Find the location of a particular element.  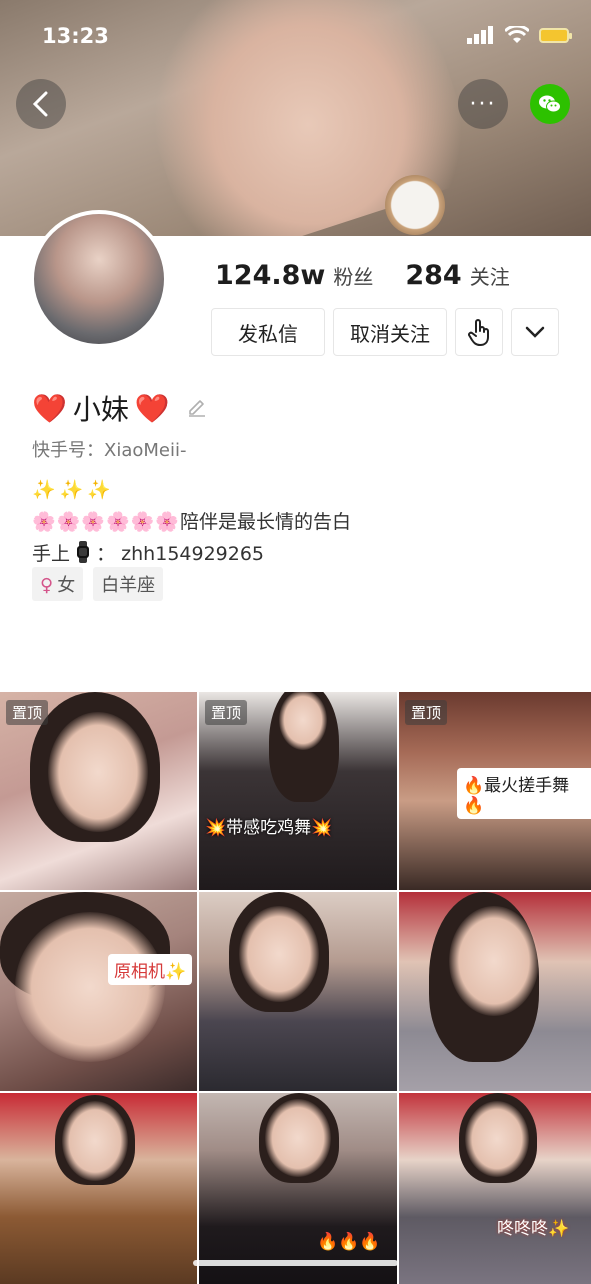

bio-line-2: 🌸🌸🌸🌸🌸🌸陪伴是最长情的告白 is located at coordinates (191, 522).